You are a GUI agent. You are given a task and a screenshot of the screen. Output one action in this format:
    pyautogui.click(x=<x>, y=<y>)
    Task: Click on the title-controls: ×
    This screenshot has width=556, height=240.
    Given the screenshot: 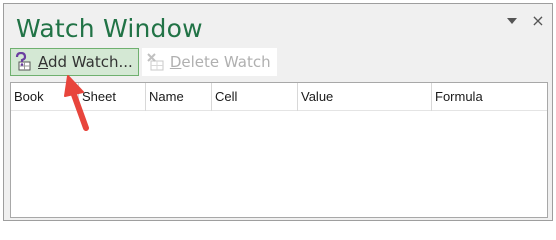 What is the action you would take?
    pyautogui.click(x=525, y=21)
    